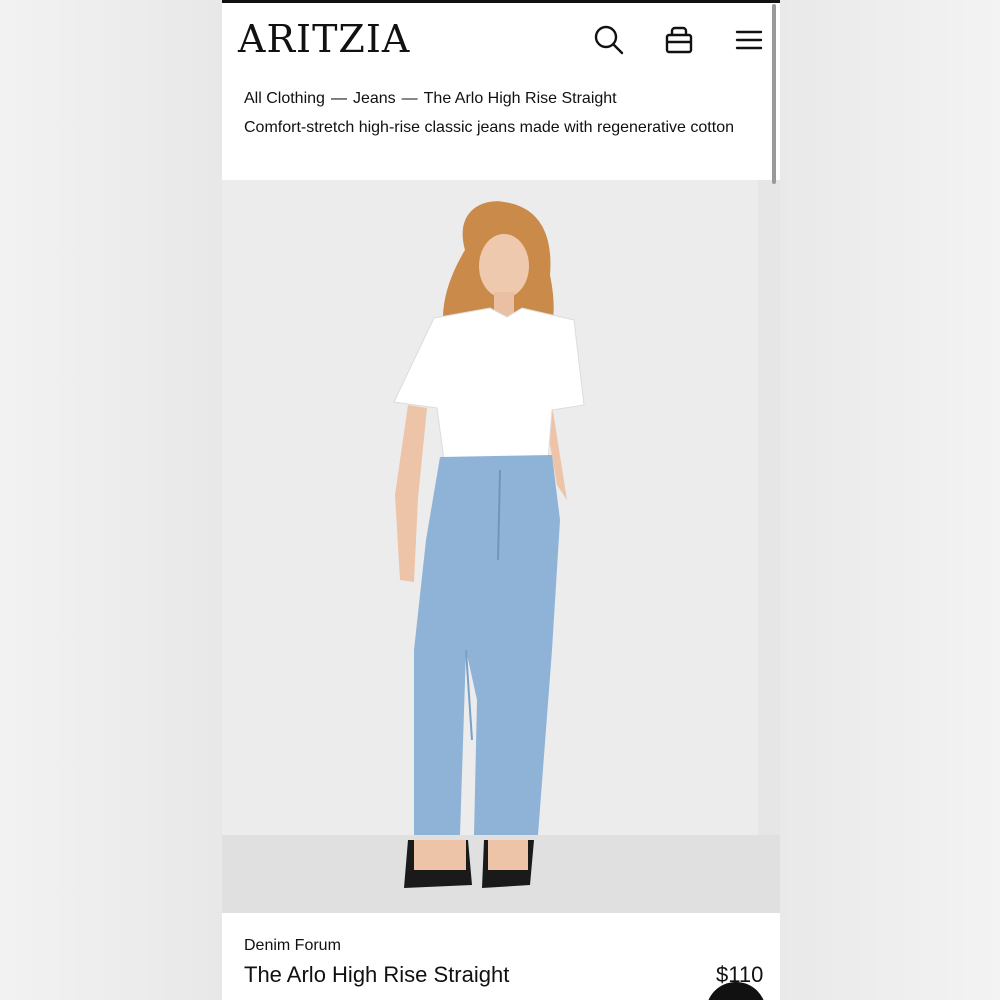  I want to click on model-illustration, so click(489, 544).